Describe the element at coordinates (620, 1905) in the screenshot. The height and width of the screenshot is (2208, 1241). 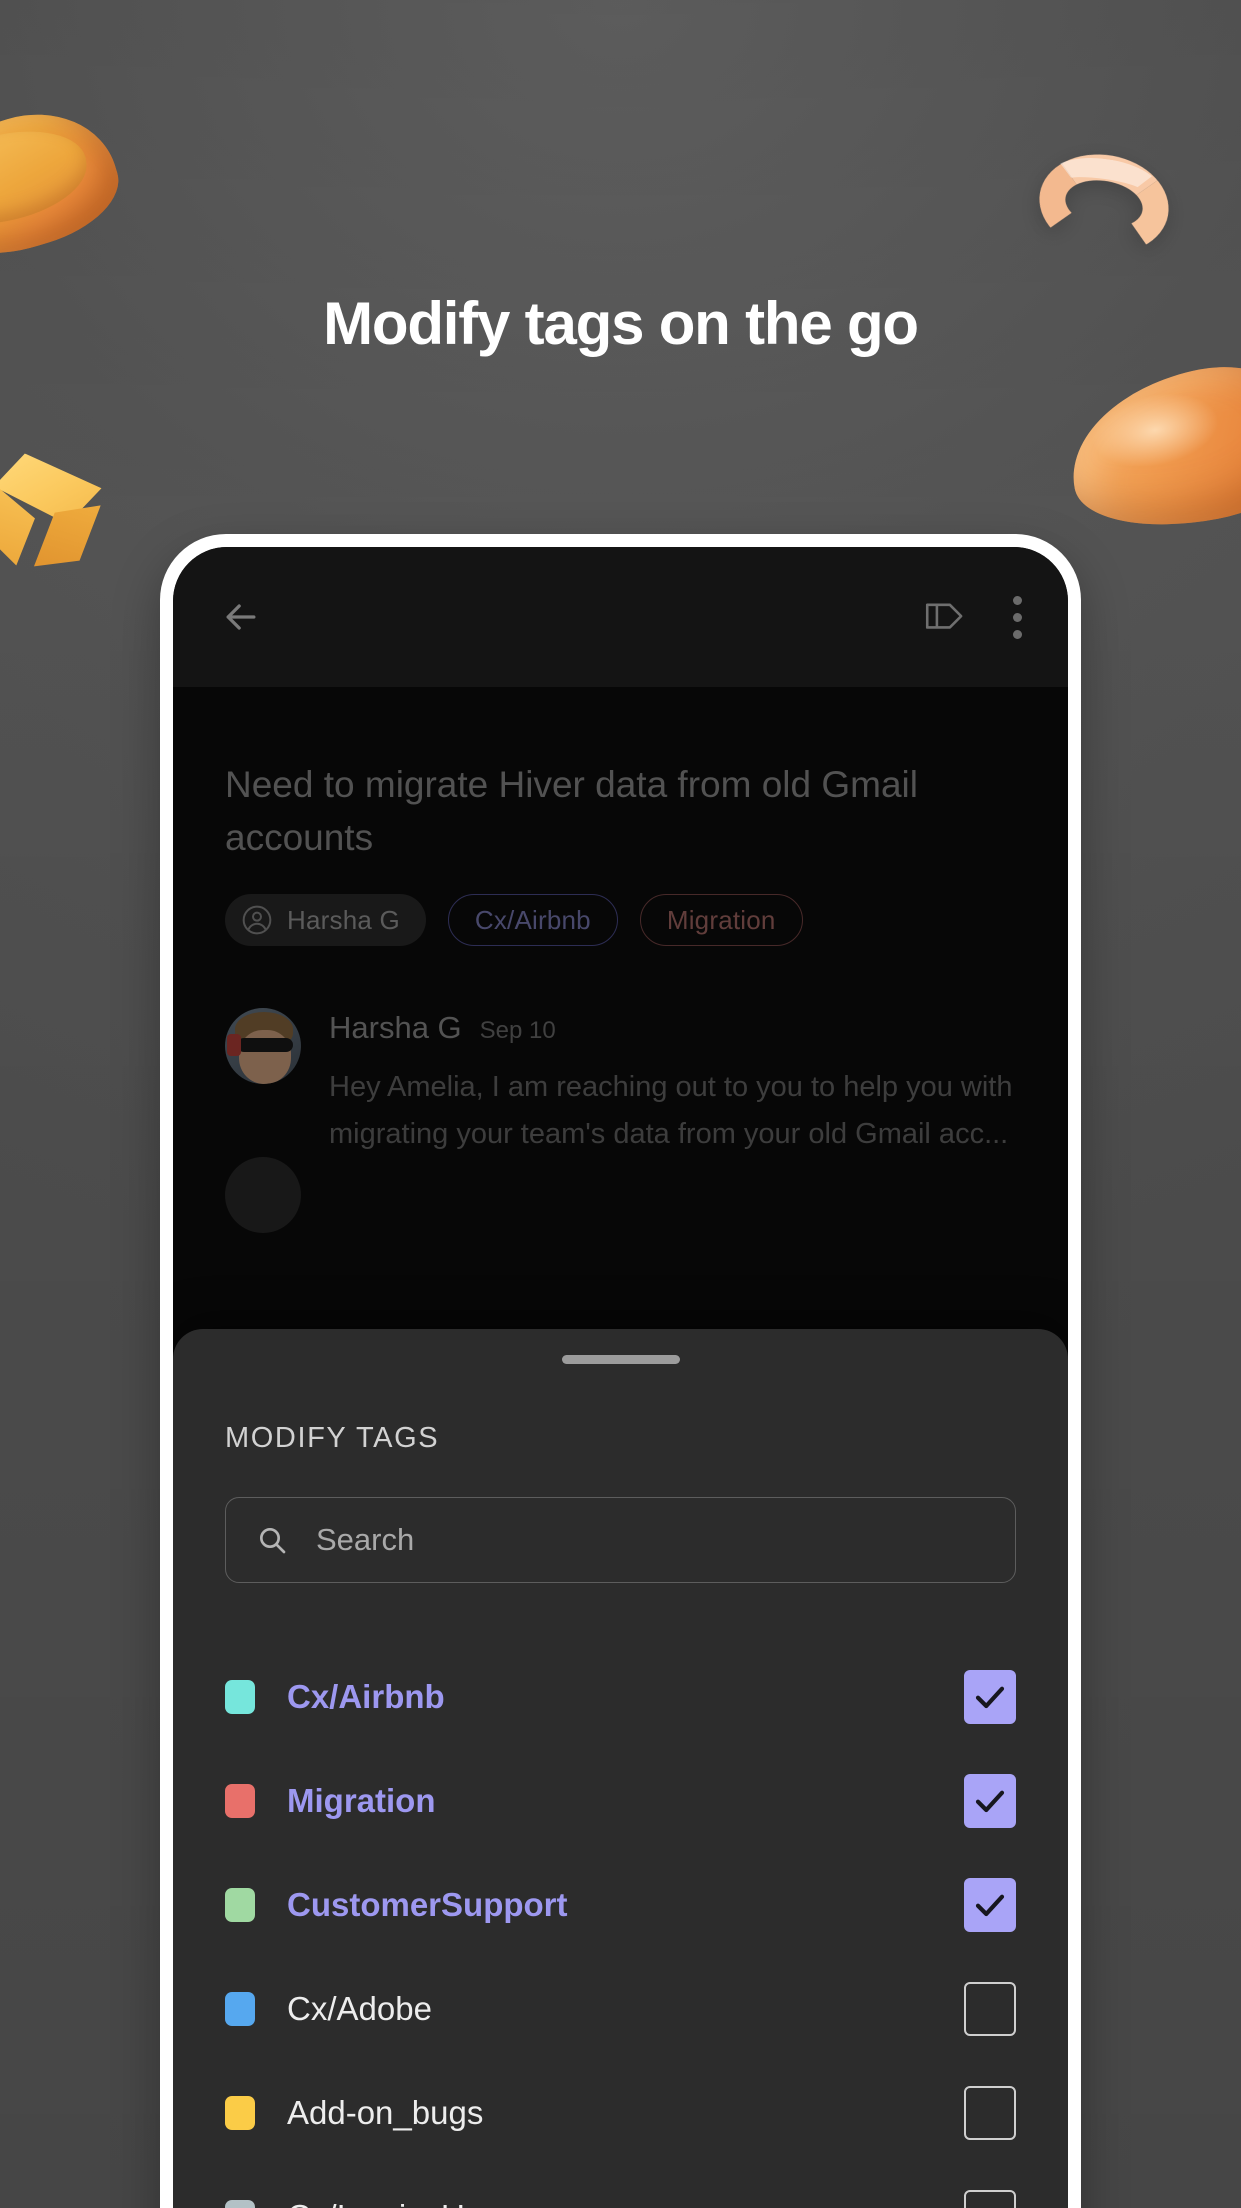
I see `tag-list-item: CustomerSupport` at that location.